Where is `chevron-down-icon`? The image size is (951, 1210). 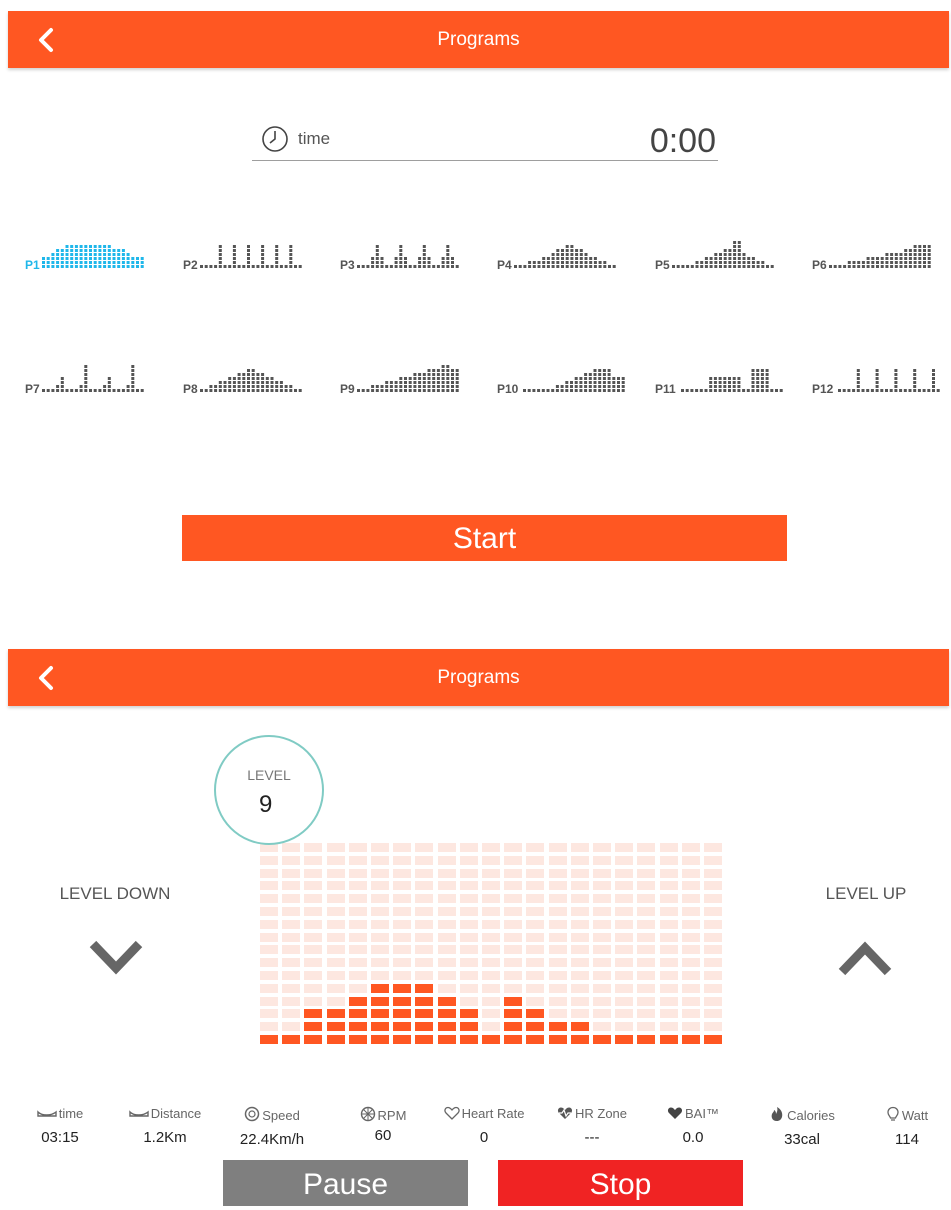 chevron-down-icon is located at coordinates (116, 957).